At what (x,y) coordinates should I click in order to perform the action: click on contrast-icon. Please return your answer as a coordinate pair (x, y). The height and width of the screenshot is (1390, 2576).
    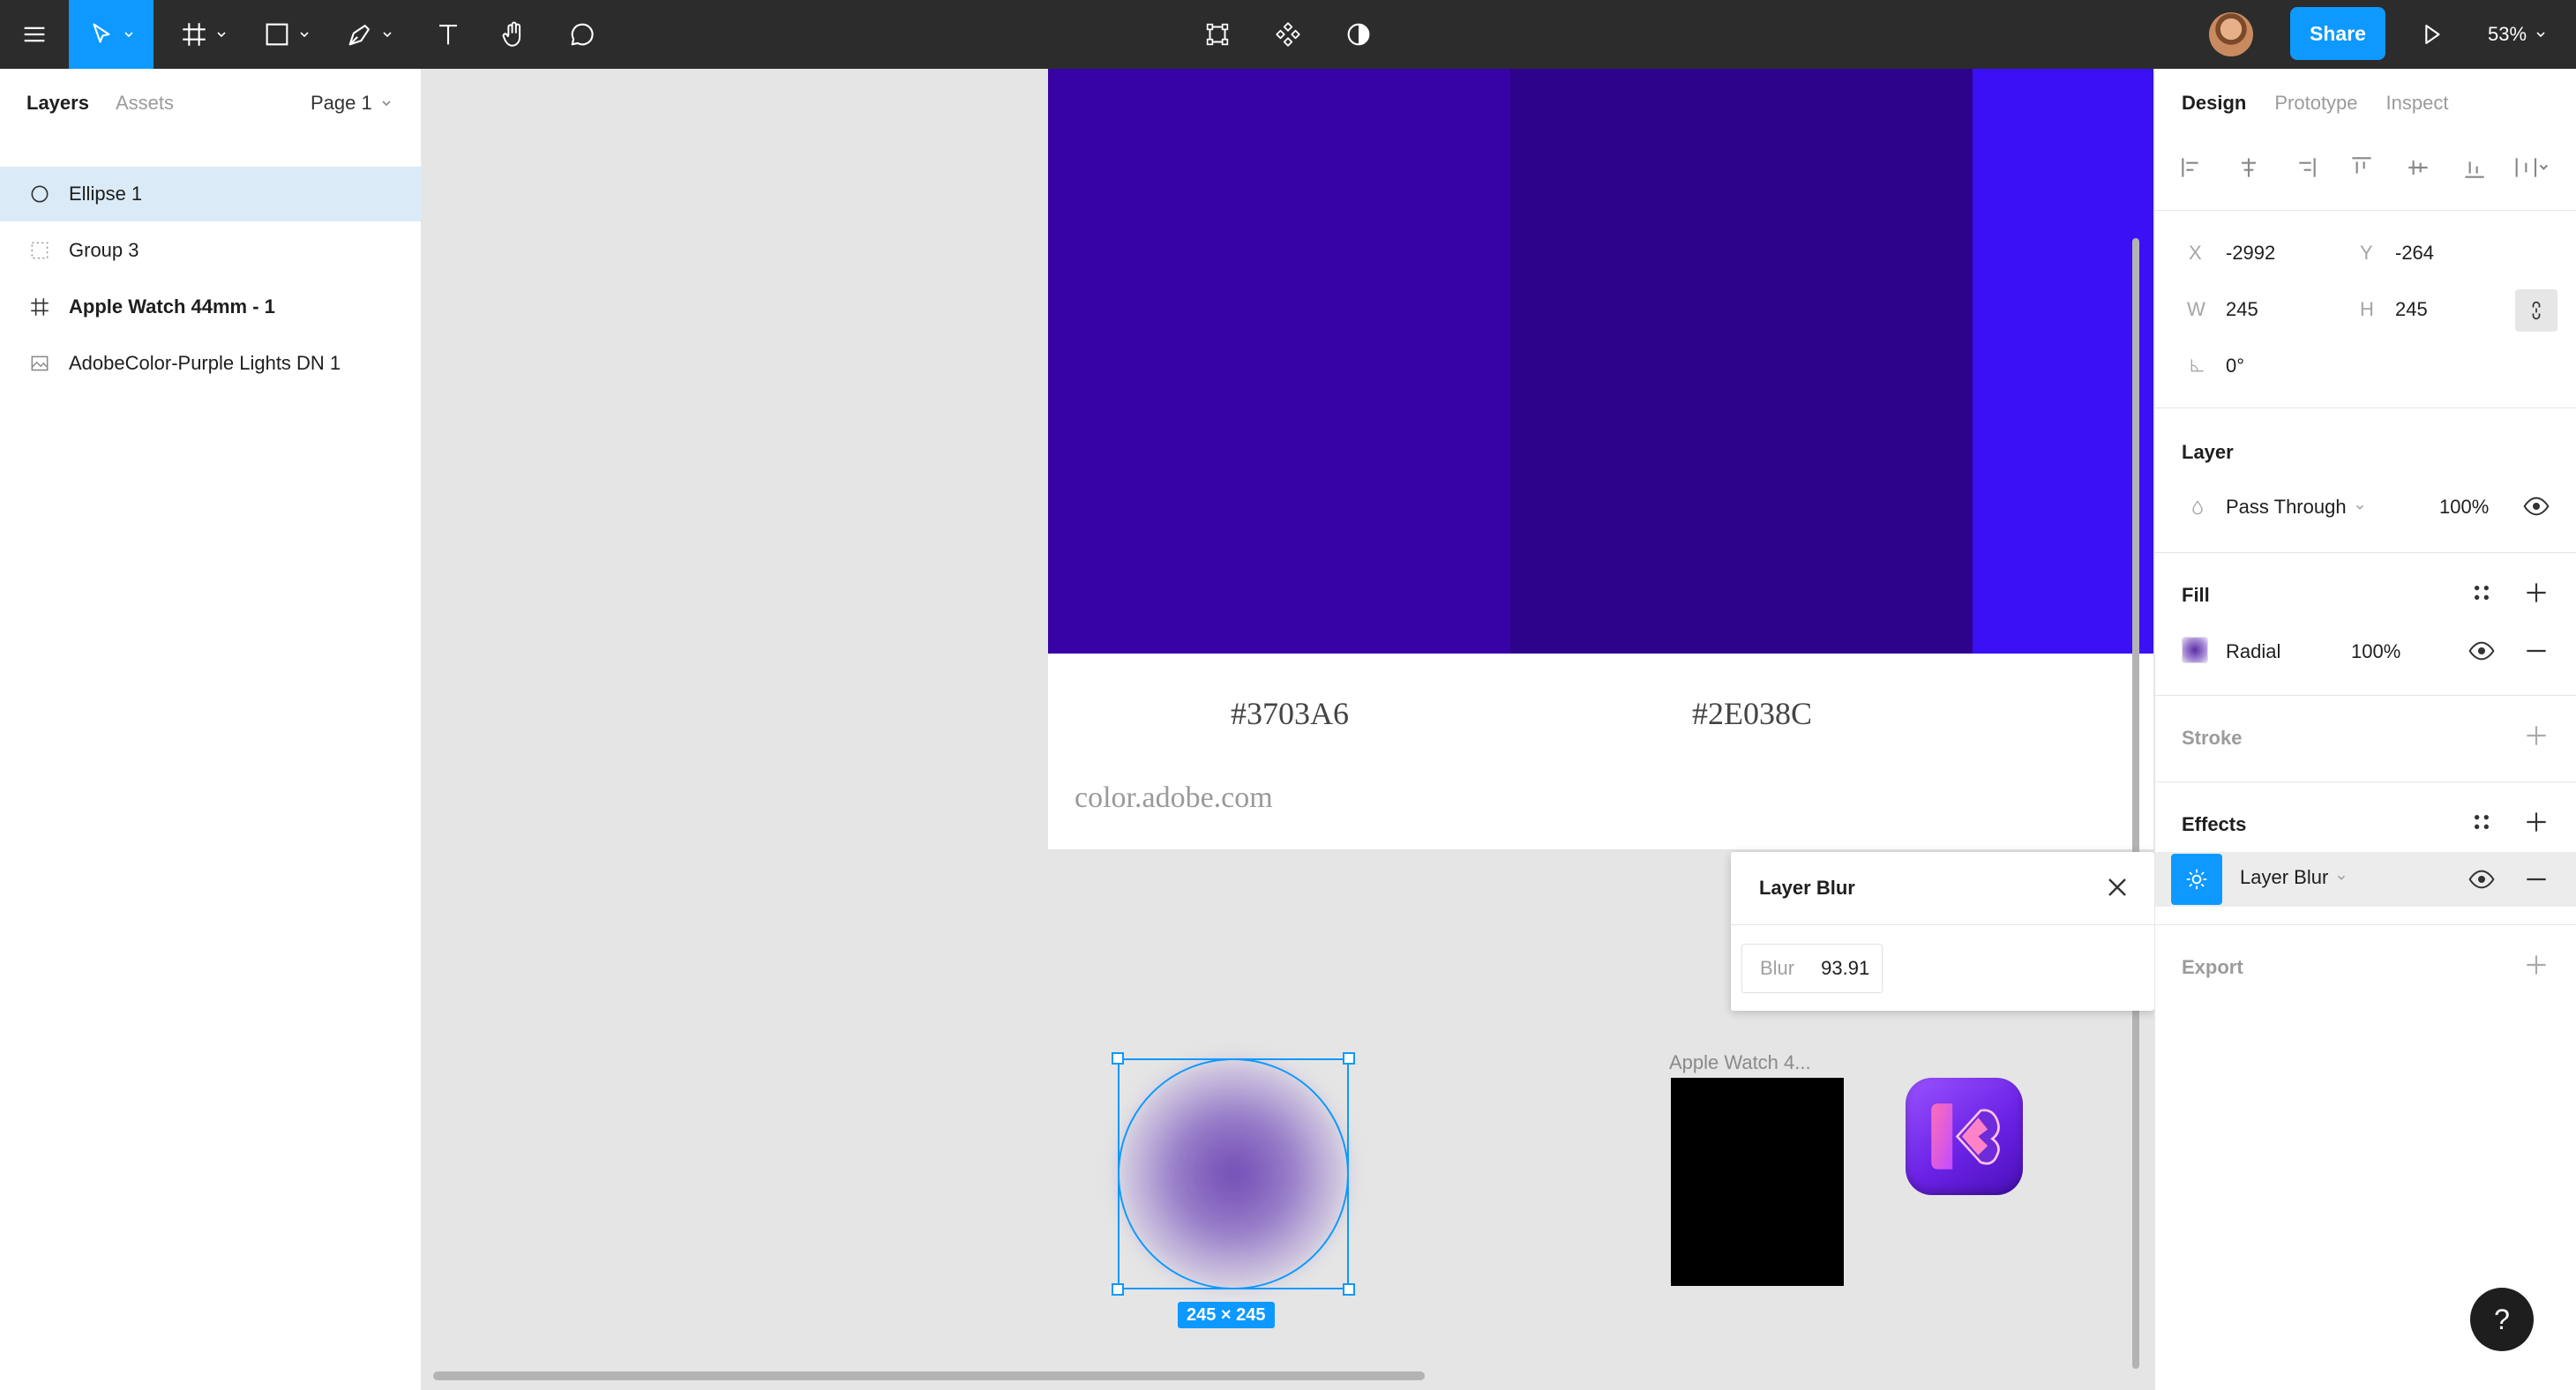
    Looking at the image, I should click on (1359, 34).